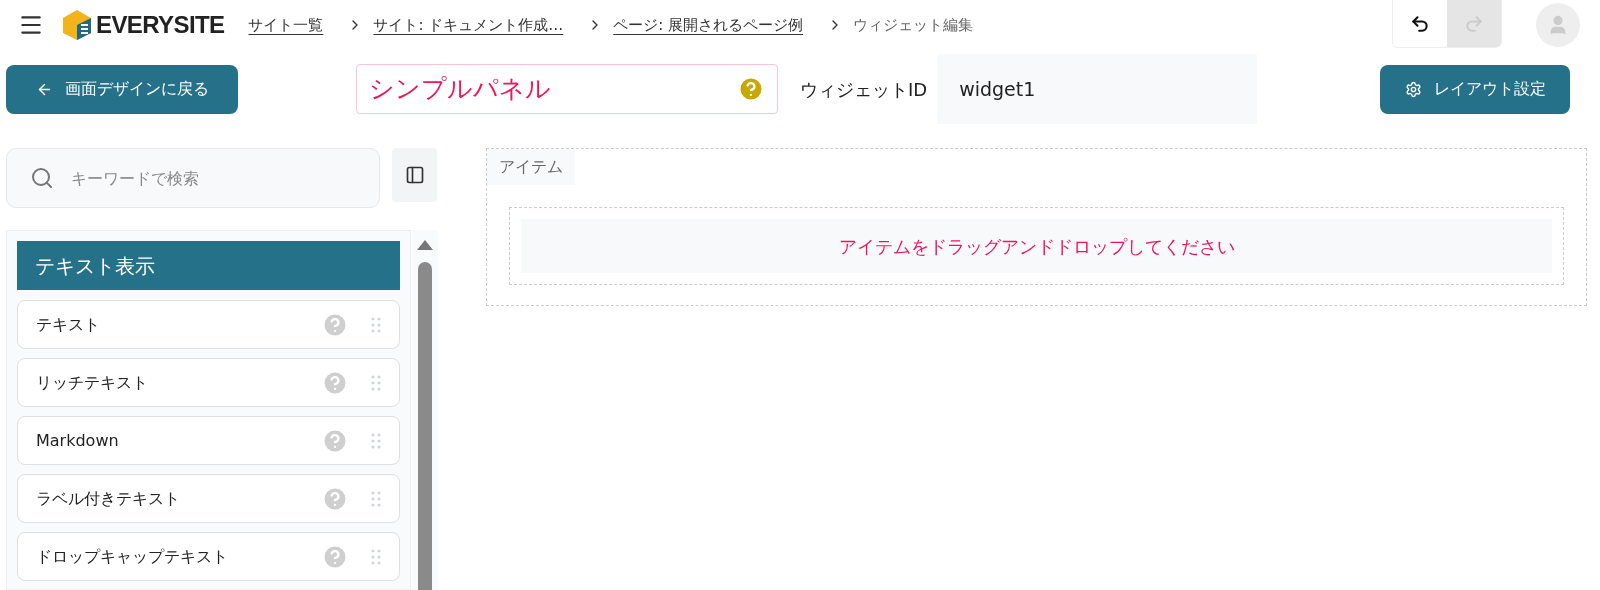 This screenshot has height=590, width=1600. Describe the element at coordinates (208, 498) in the screenshot. I see `component-item: ラベル付きテキスト` at that location.